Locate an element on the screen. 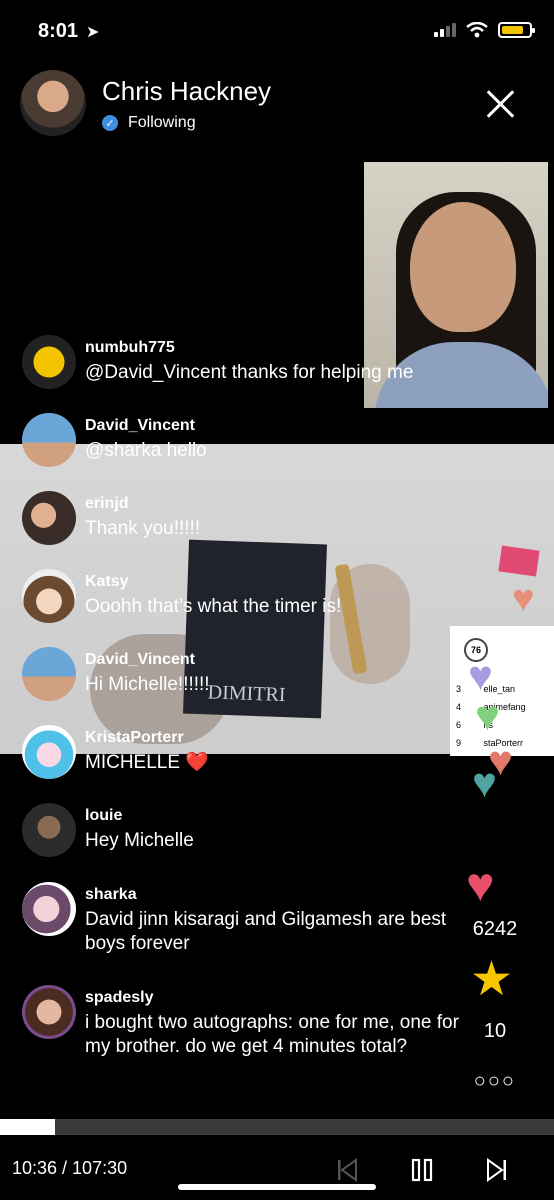  chat-username: louie is located at coordinates (103, 816).